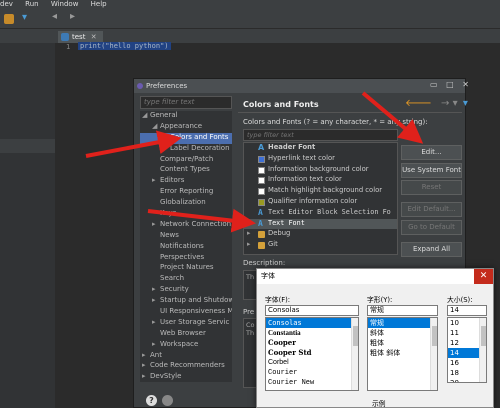 The height and width of the screenshot is (408, 500). What do you see at coordinates (320, 170) in the screenshot?
I see `color-font-item: Information background color` at bounding box center [320, 170].